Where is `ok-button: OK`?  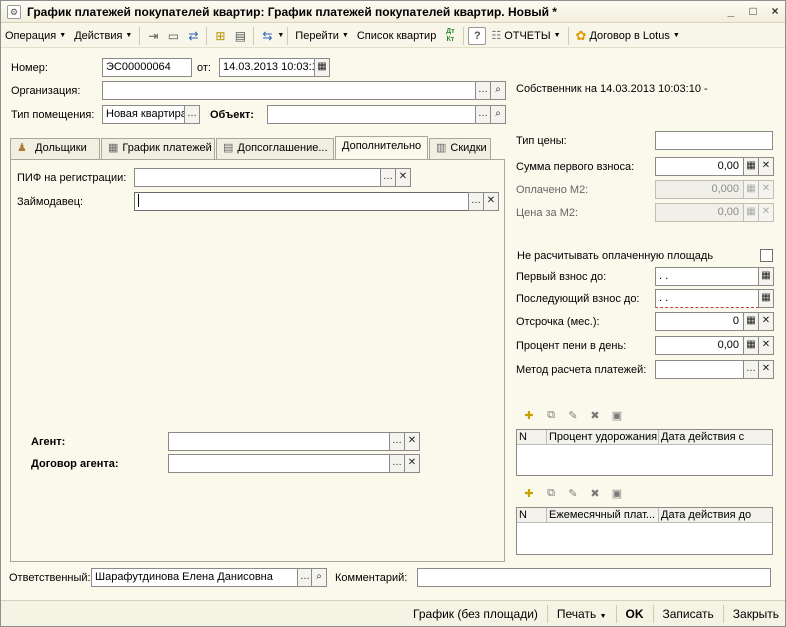 ok-button: OK is located at coordinates (635, 614).